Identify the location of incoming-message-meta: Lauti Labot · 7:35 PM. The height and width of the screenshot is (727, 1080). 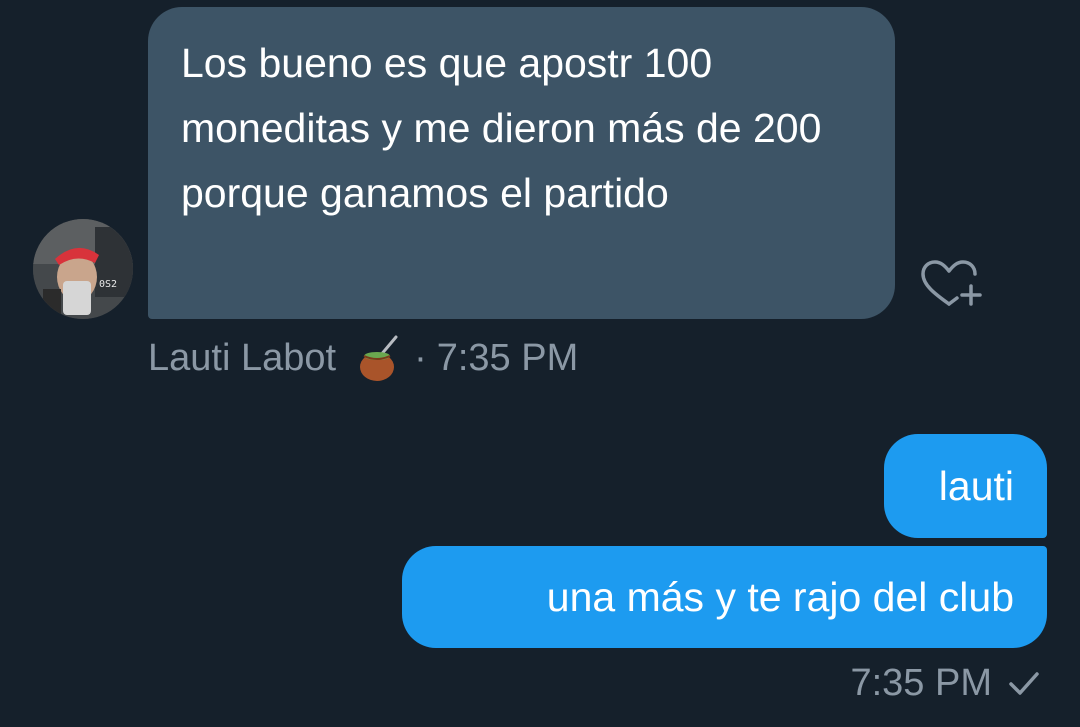
(363, 358).